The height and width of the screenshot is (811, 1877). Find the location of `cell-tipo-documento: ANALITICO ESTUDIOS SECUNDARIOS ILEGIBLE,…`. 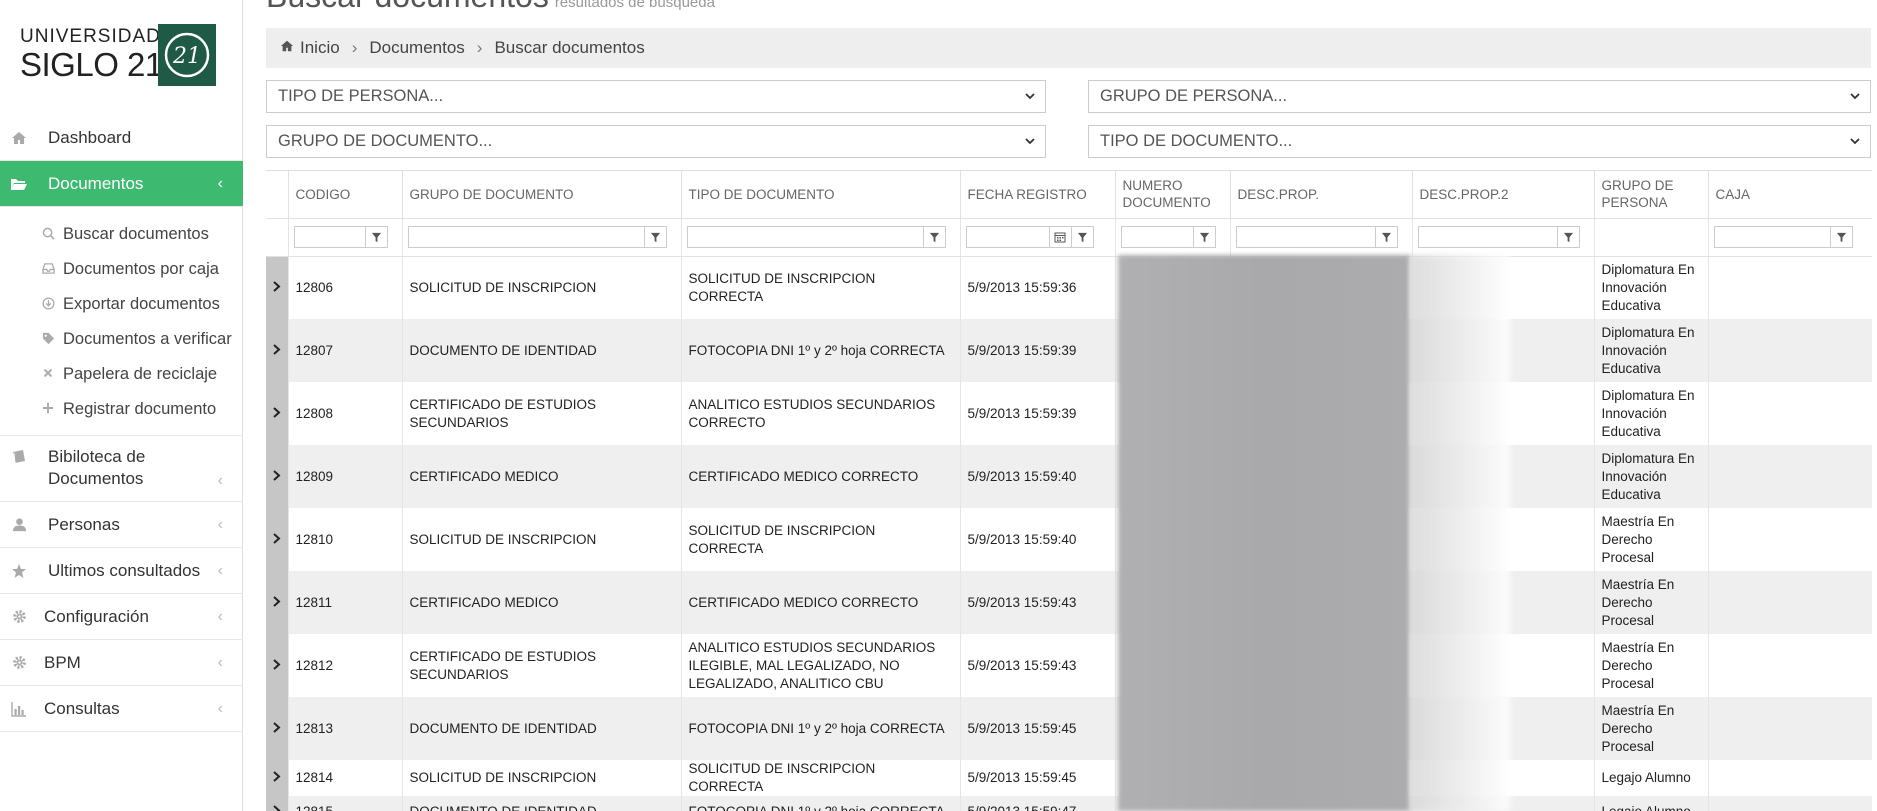

cell-tipo-documento: ANALITICO ESTUDIOS SECUNDARIOS ILEGIBLE,… is located at coordinates (821, 665).